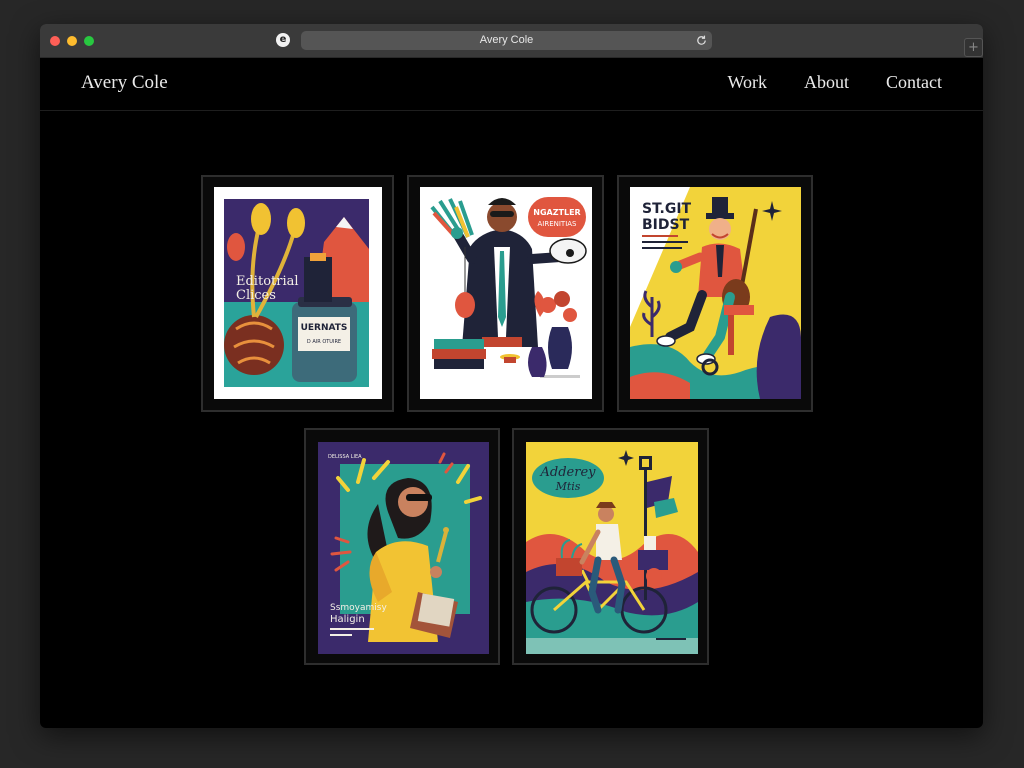  I want to click on poster-illustration: NGAZTLER AIRENITIAS, so click(506, 293).